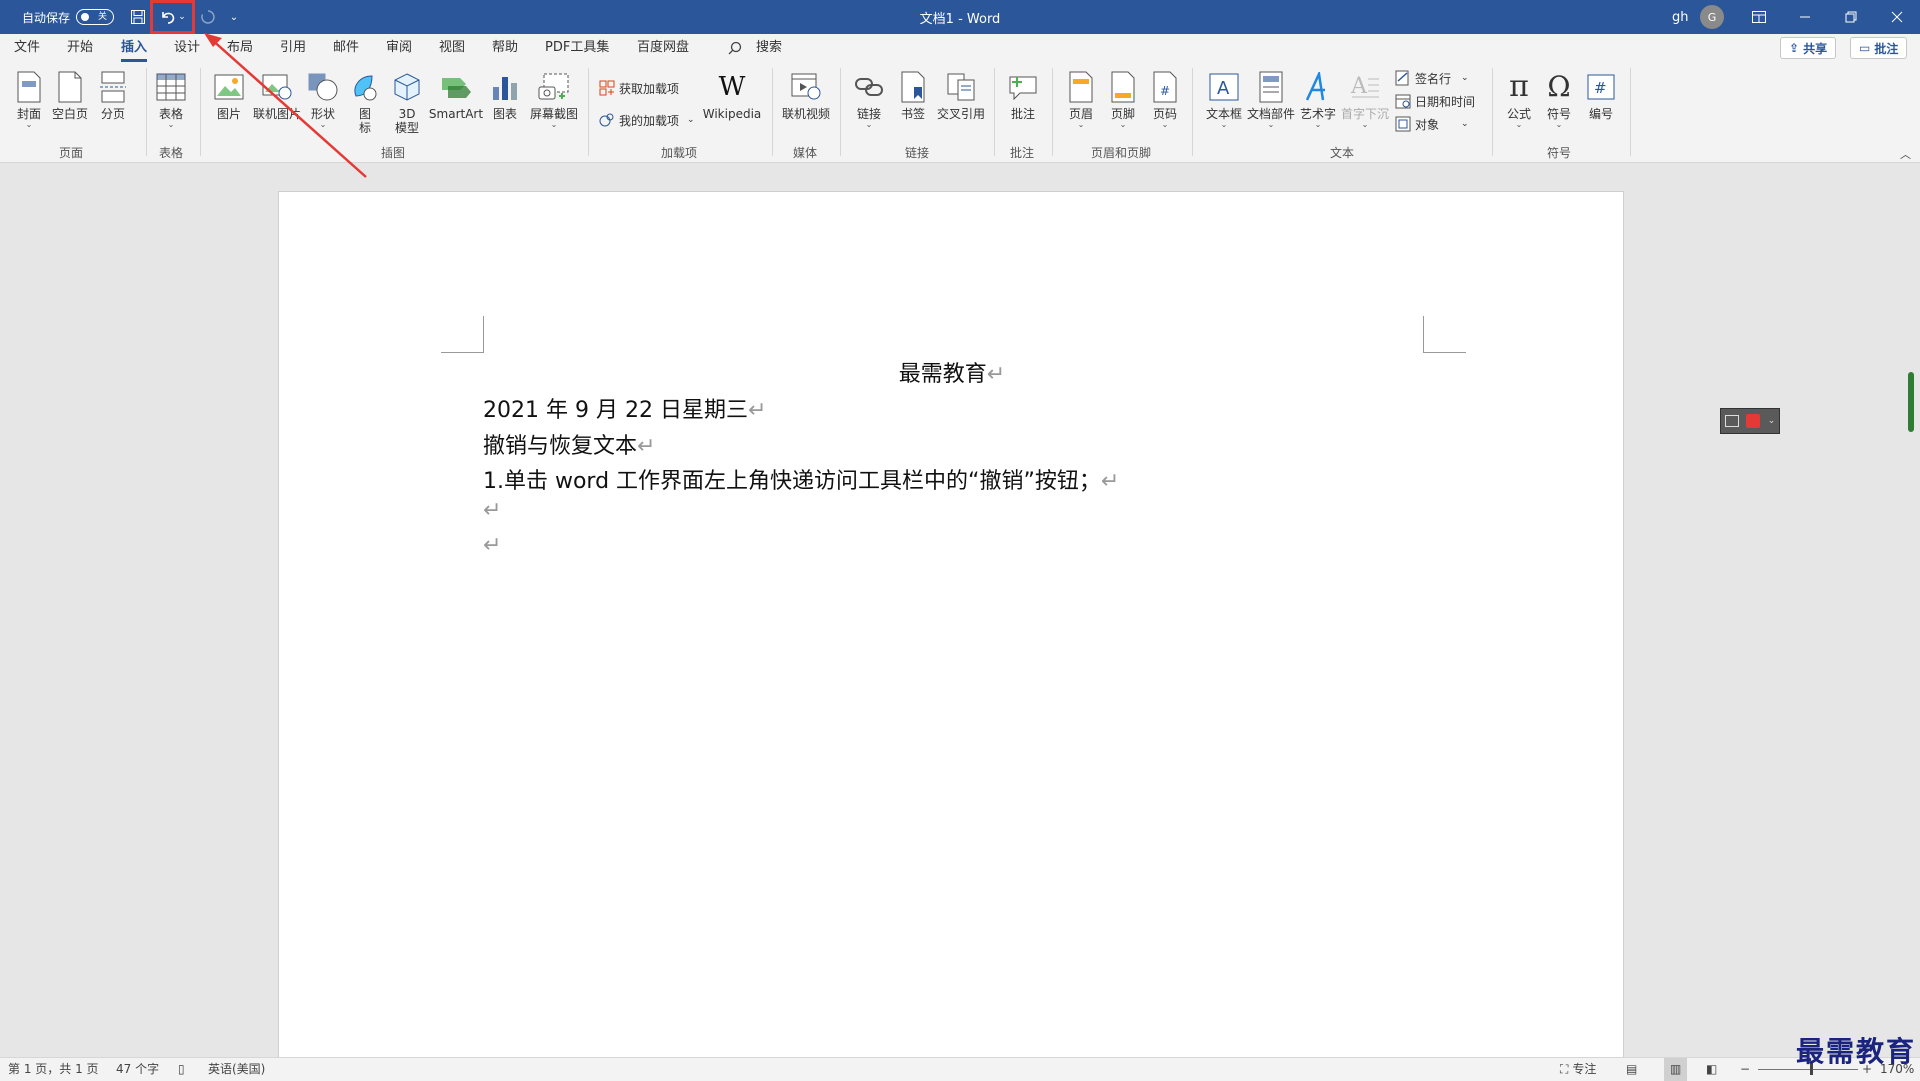  What do you see at coordinates (181, 1069) in the screenshot?
I see `proofing-book-icon: ▯` at bounding box center [181, 1069].